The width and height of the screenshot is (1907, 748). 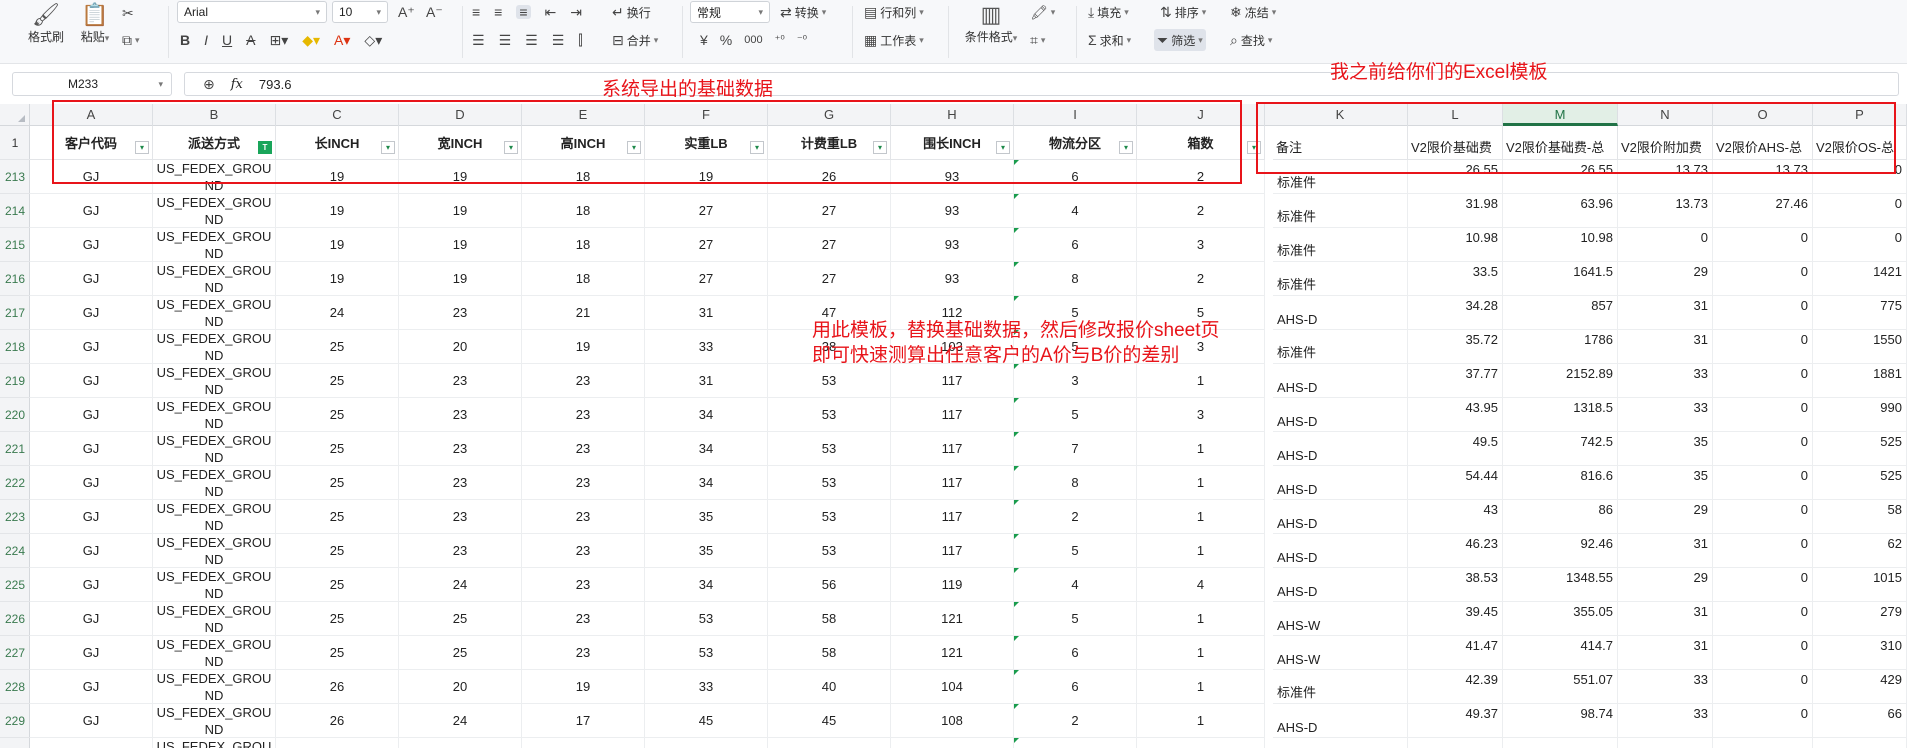 What do you see at coordinates (802, 40) in the screenshot?
I see `decrease-decimal-icon: ⁻⁰` at bounding box center [802, 40].